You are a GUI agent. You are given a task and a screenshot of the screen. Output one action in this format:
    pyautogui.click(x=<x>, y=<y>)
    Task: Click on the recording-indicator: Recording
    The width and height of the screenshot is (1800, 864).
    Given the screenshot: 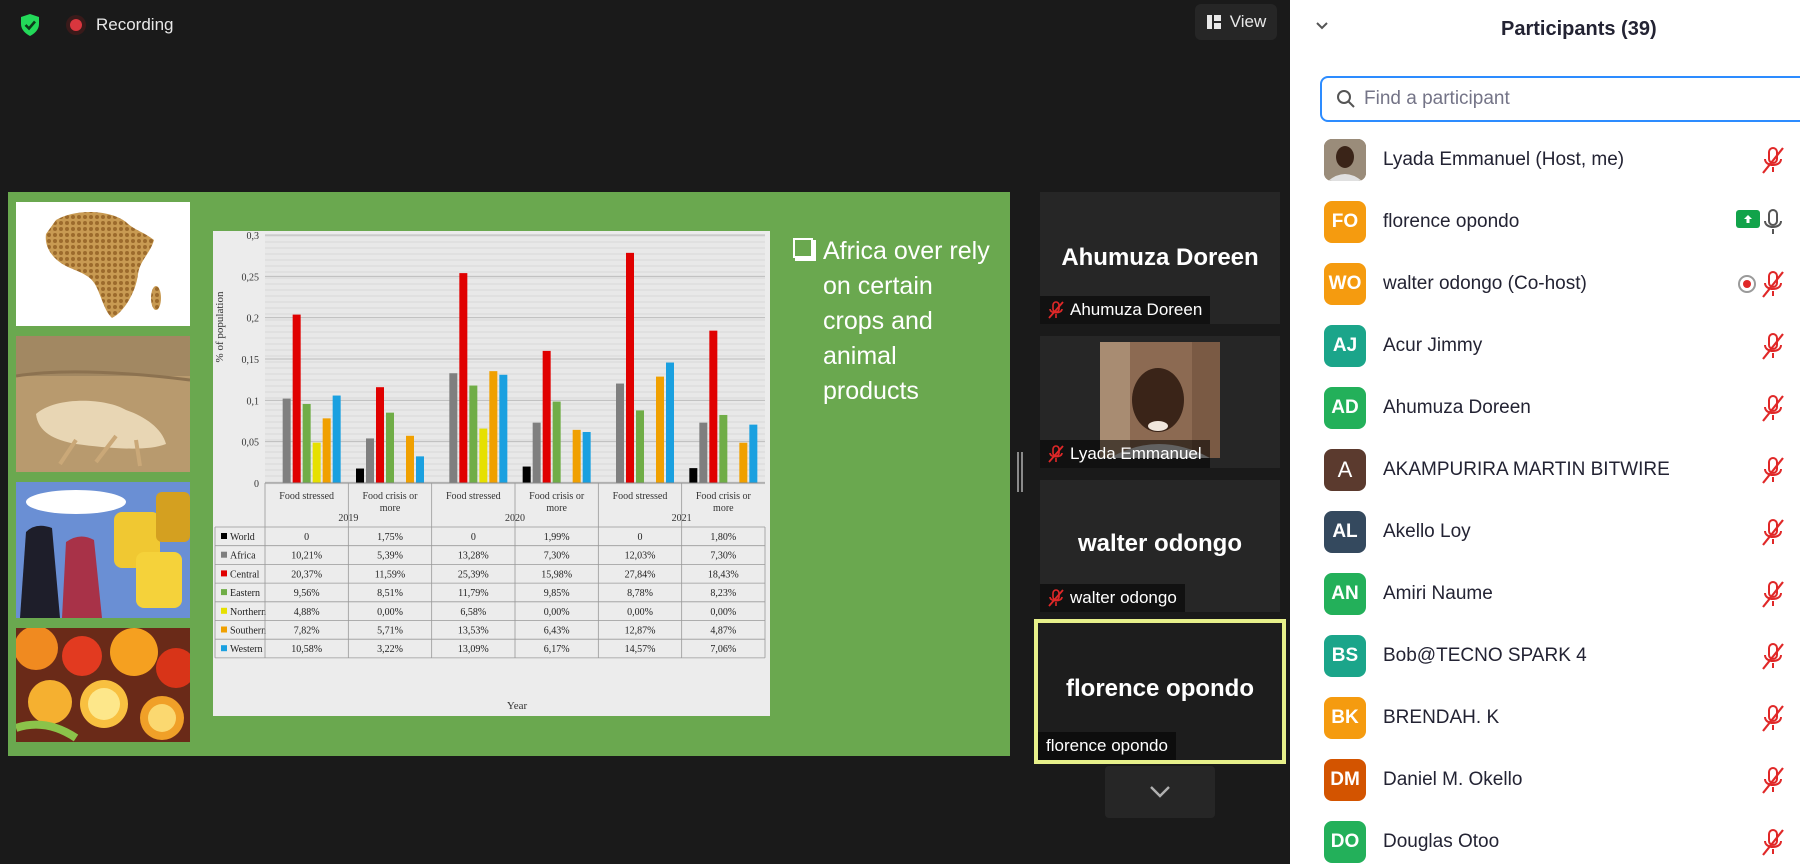 What is the action you would take?
    pyautogui.click(x=120, y=25)
    